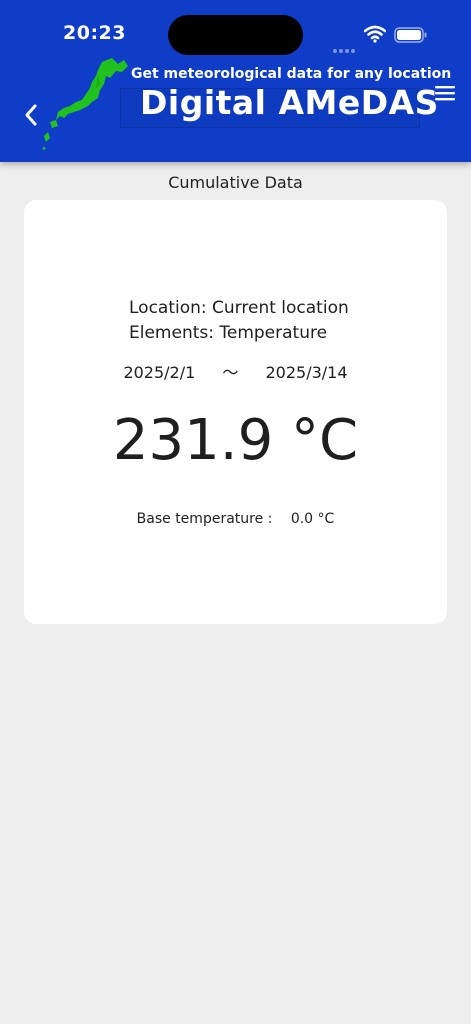  What do you see at coordinates (410, 35) in the screenshot?
I see `battery-icon` at bounding box center [410, 35].